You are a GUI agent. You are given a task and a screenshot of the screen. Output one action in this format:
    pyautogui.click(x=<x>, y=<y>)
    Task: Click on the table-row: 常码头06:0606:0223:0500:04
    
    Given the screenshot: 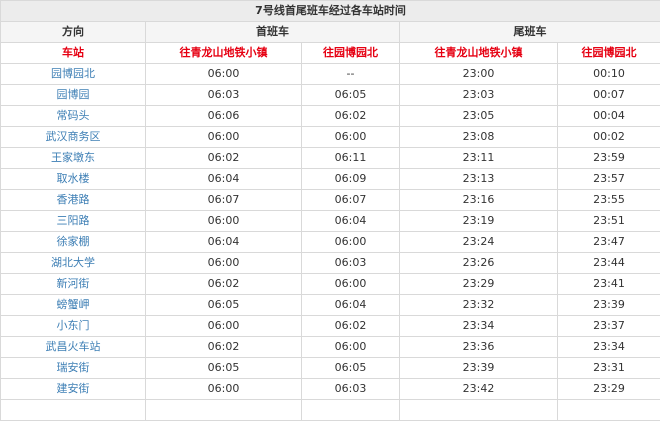 What is the action you would take?
    pyautogui.click(x=330, y=116)
    